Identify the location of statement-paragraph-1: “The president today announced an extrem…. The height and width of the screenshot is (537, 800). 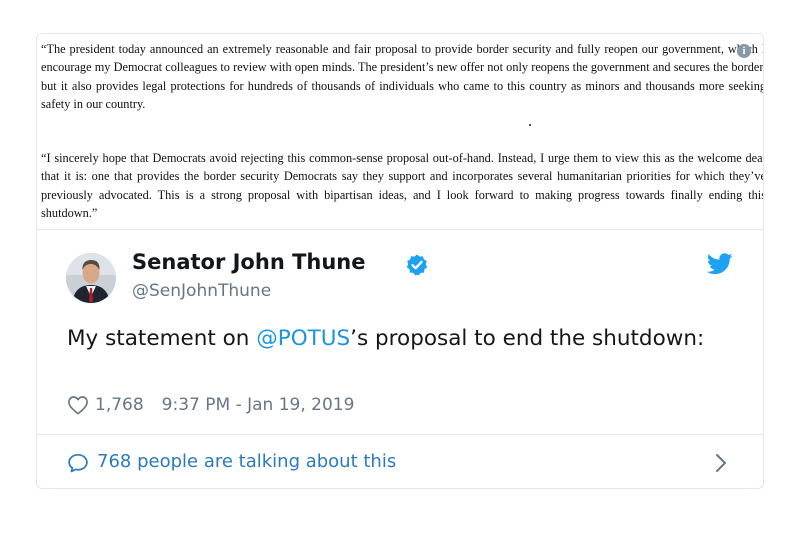
(402, 77).